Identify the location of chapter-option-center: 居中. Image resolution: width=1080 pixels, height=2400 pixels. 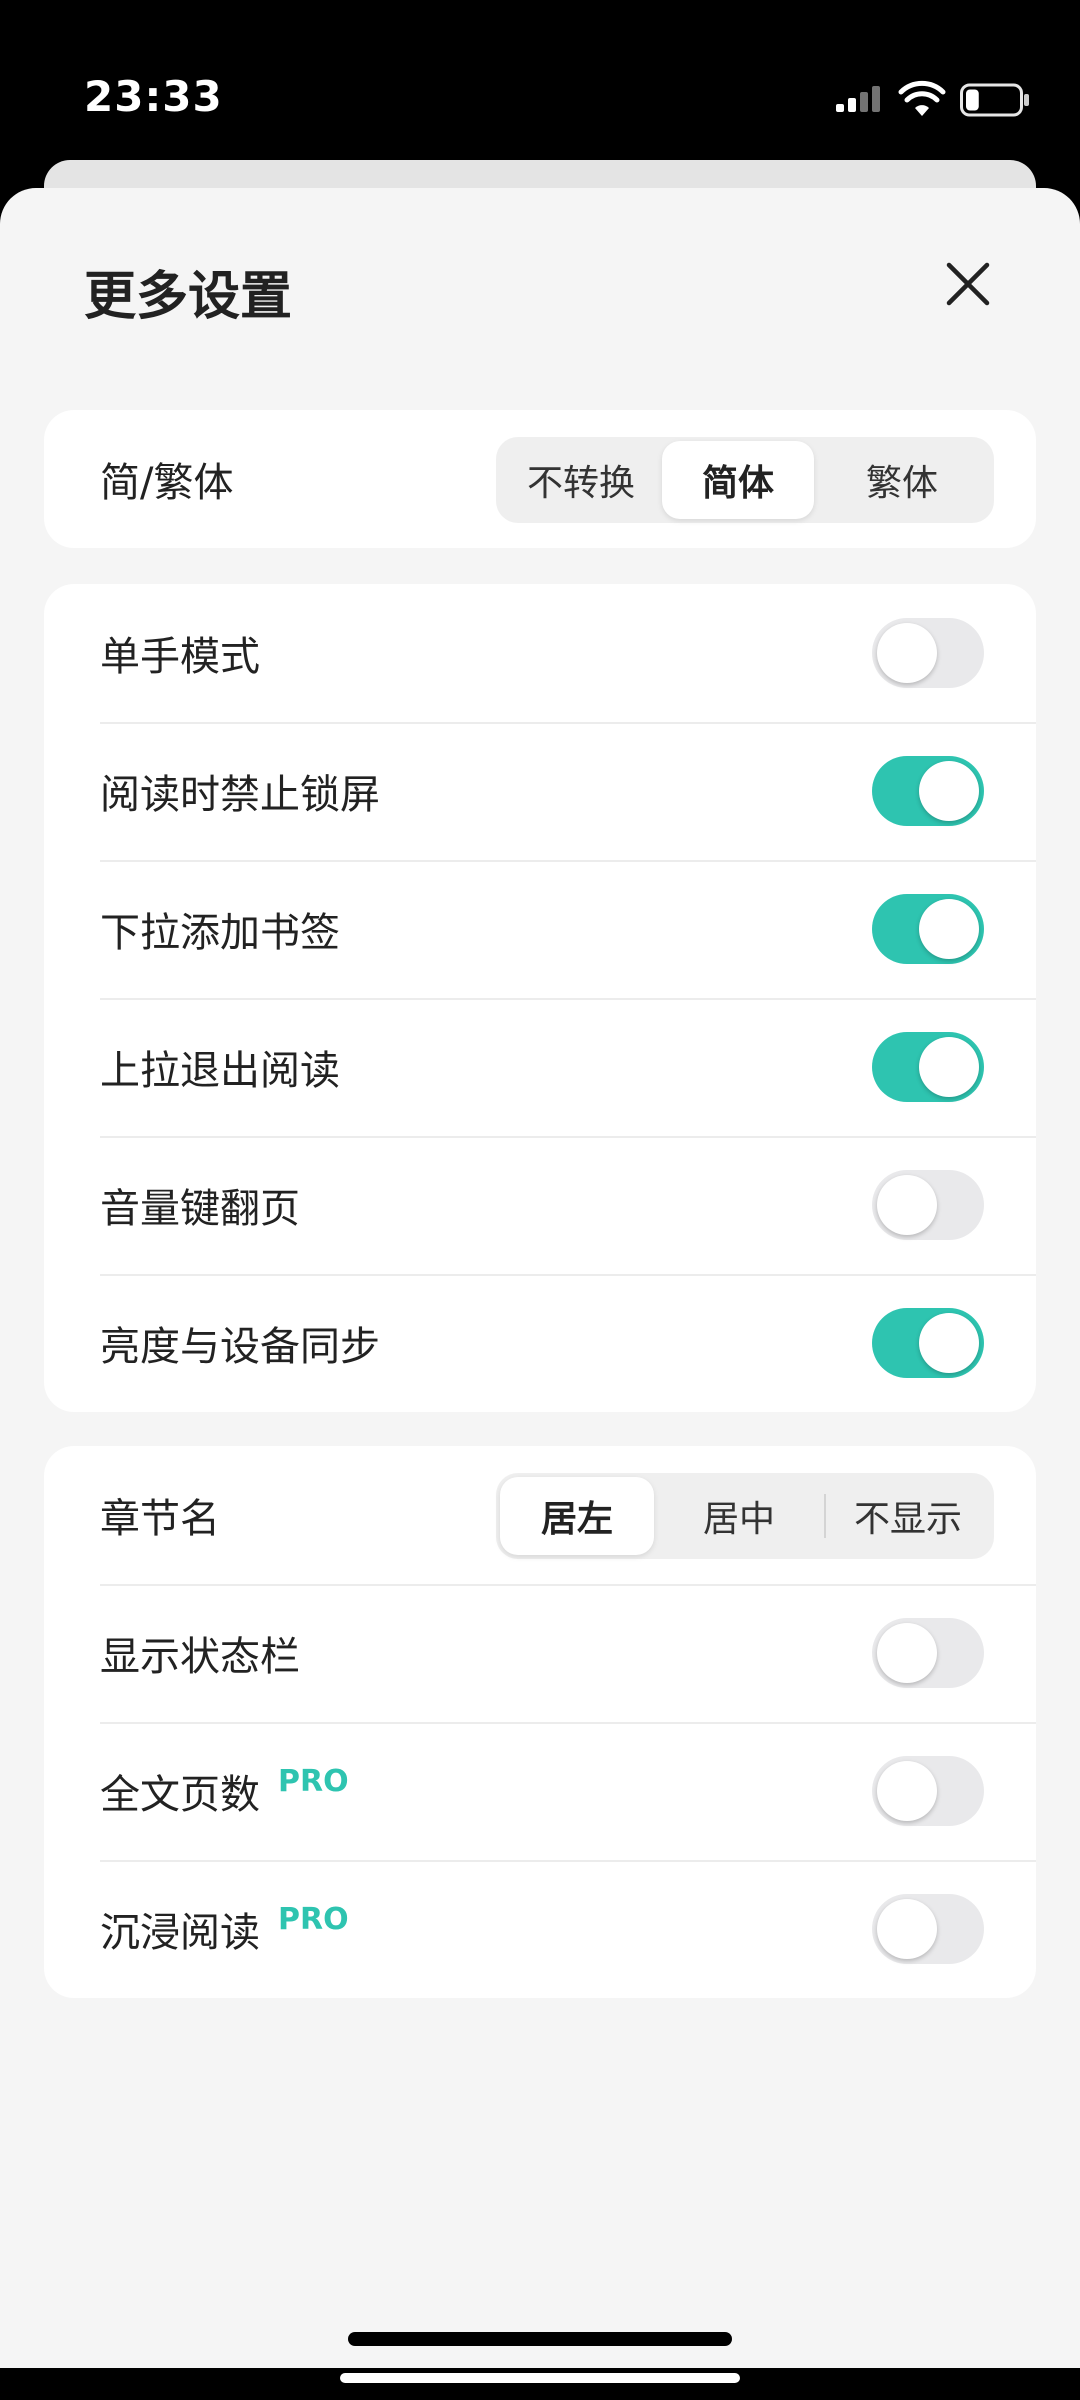
(739, 1516).